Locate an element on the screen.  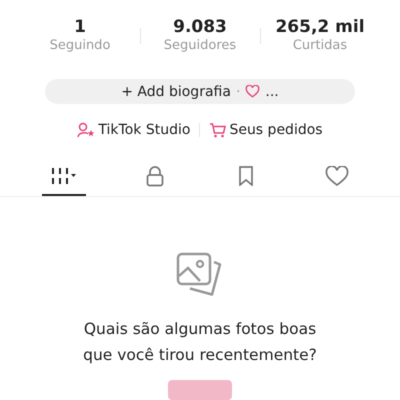
profile-link: Seus pedidos is located at coordinates (266, 130).